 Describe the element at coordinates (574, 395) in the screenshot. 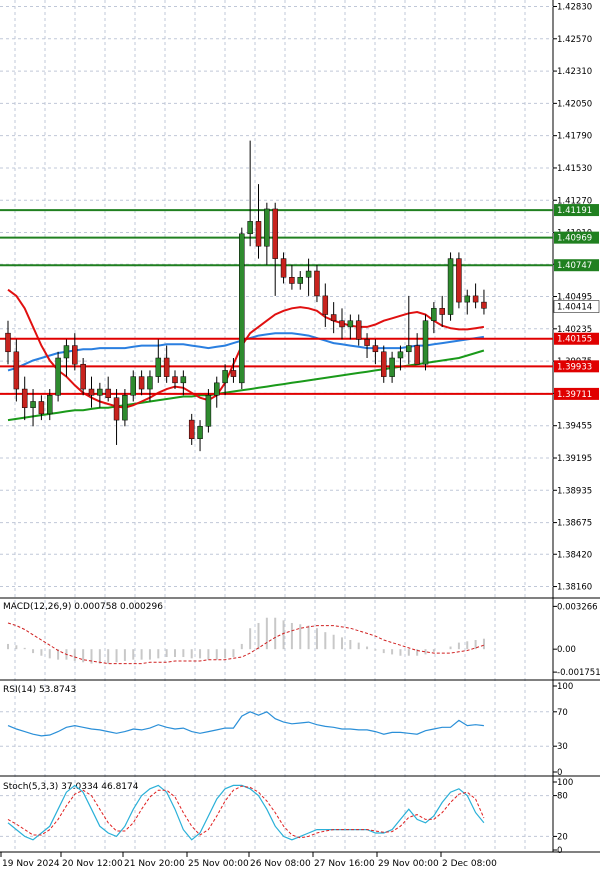

I see `level-label: 1.39711` at that location.